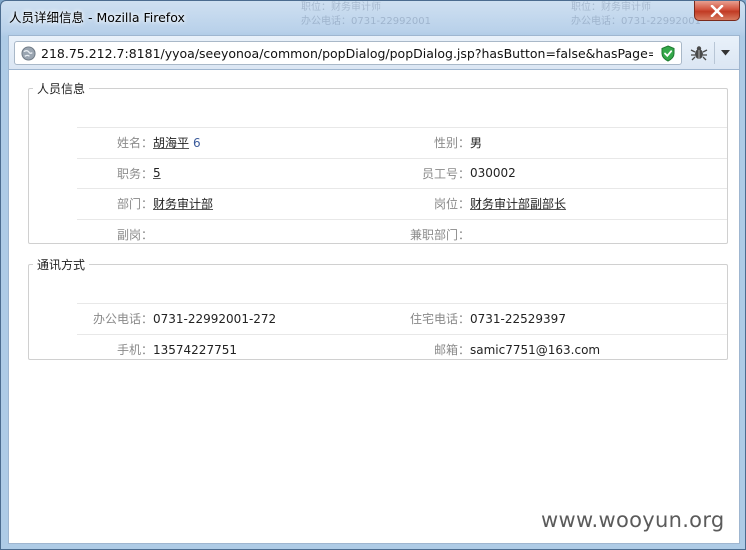 Image resolution: width=746 pixels, height=550 pixels. Describe the element at coordinates (61, 265) in the screenshot. I see `contact-legend: 通讯方式` at that location.